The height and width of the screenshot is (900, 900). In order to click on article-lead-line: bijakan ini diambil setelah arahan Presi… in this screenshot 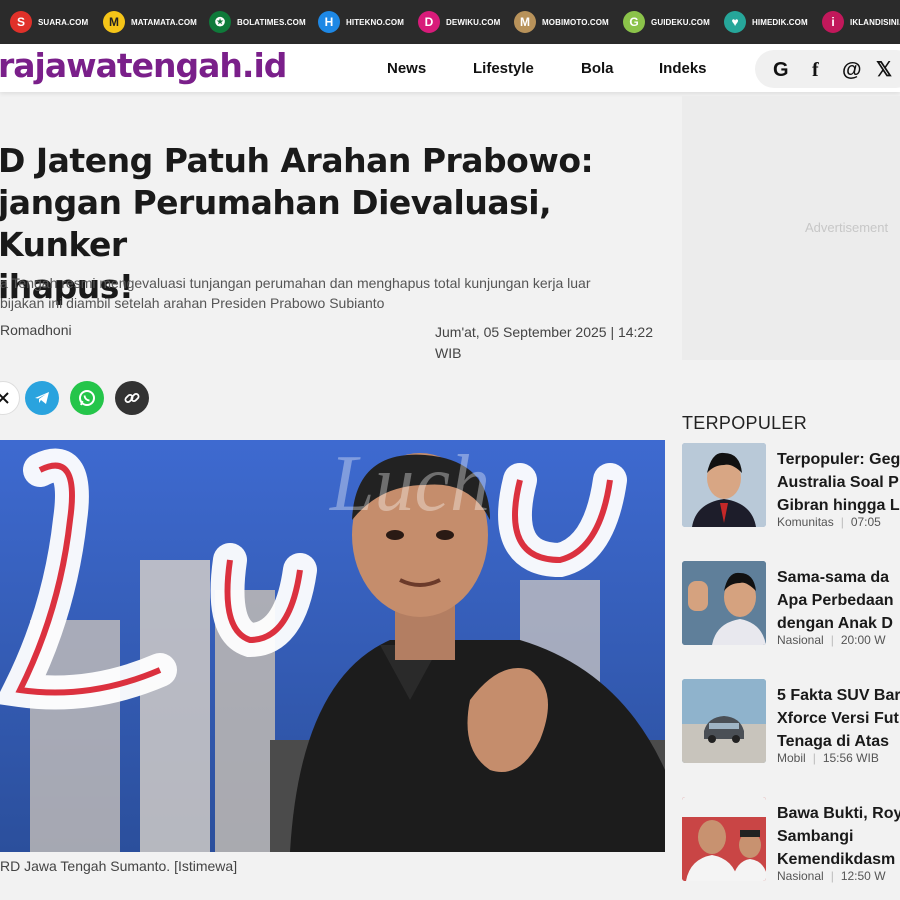, I will do `click(192, 303)`.